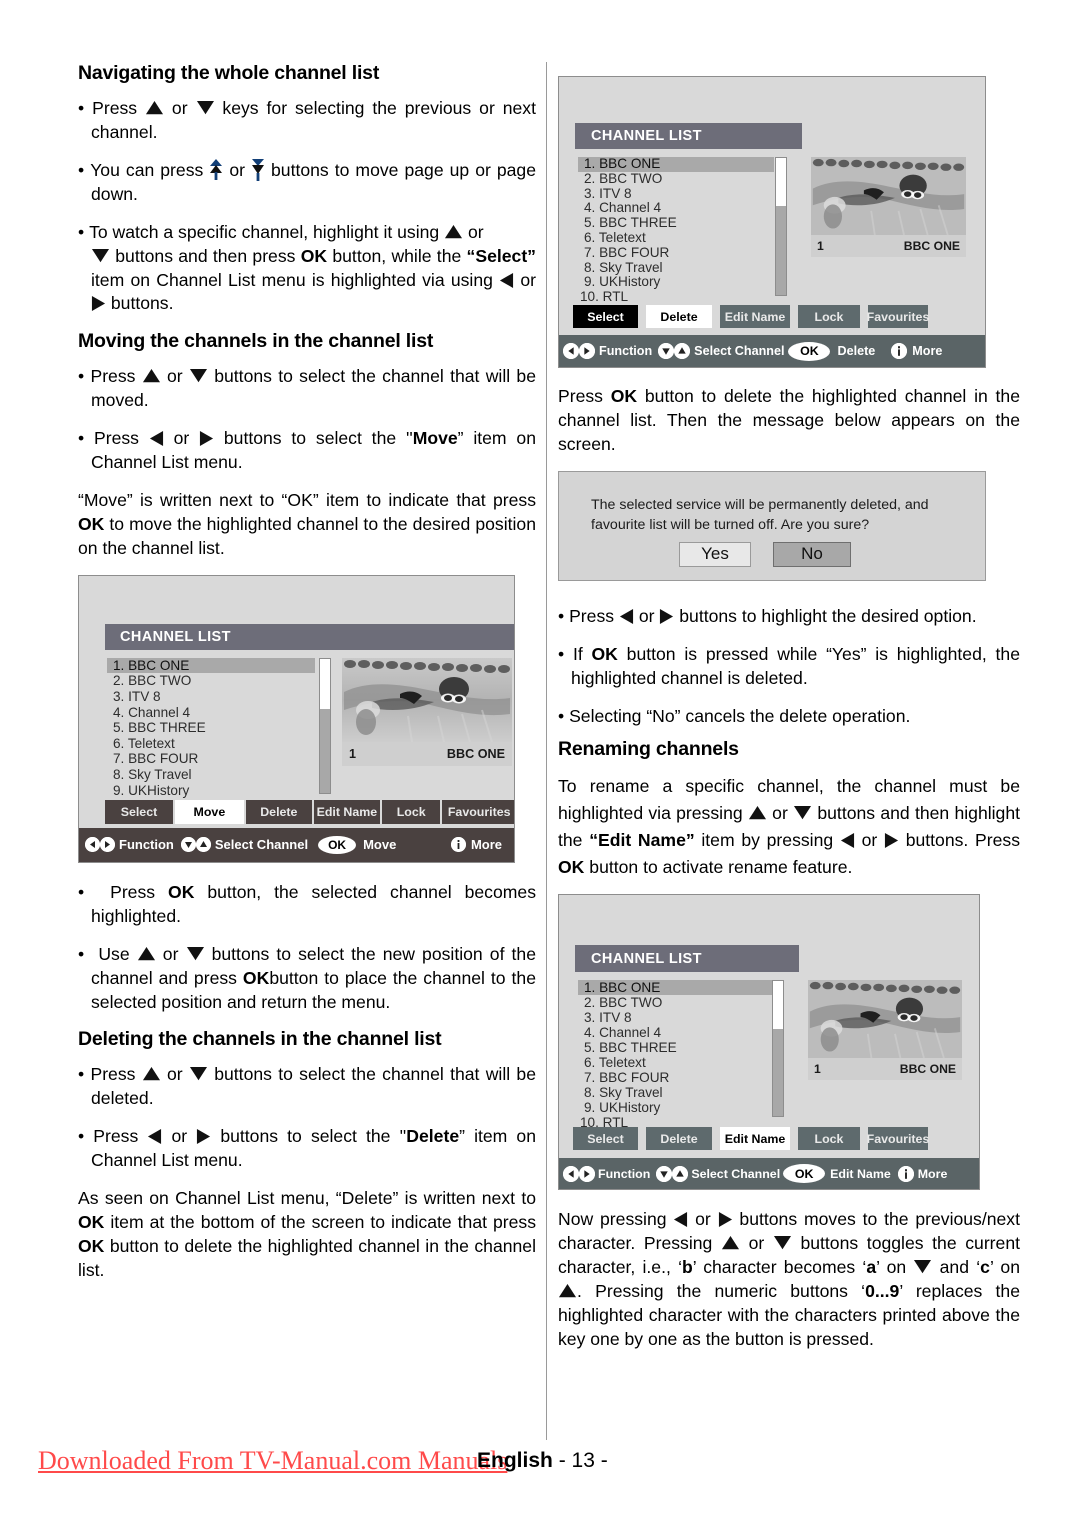  Describe the element at coordinates (676, 297) in the screenshot. I see `list-item: 10. RTL` at that location.